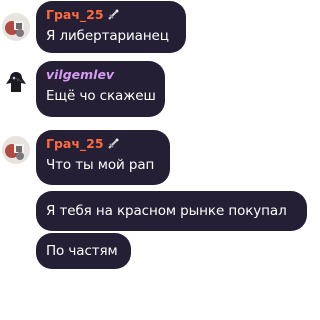  I want to click on plague-doctor-avatar-image, so click(16, 82).